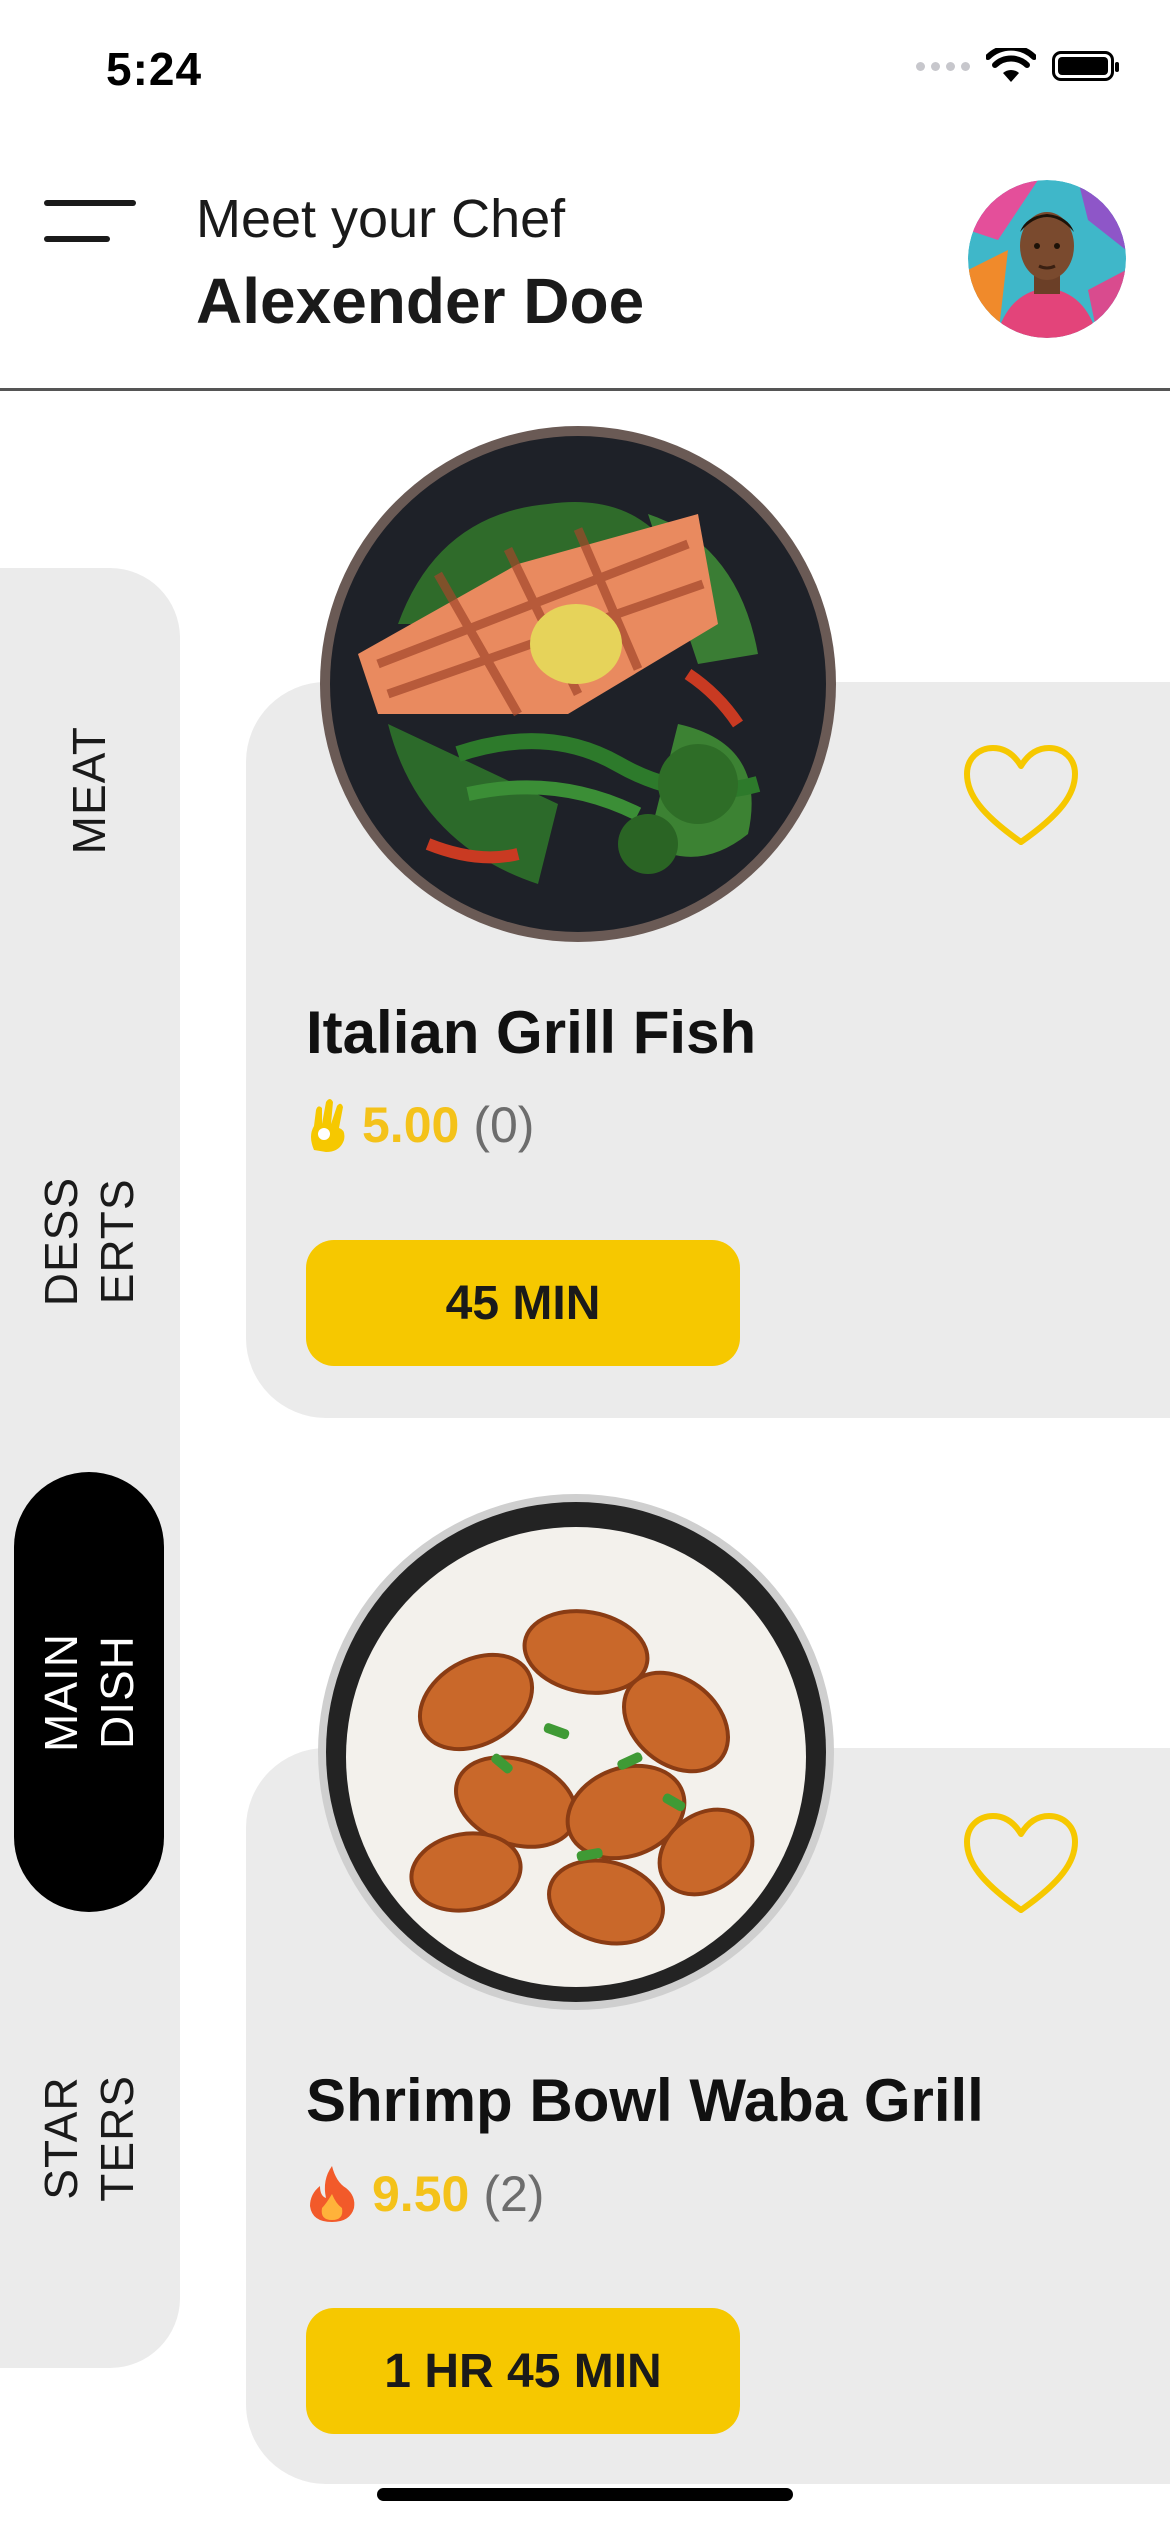 The height and width of the screenshot is (2532, 1170). Describe the element at coordinates (328, 1125) in the screenshot. I see `ok-hand-icon` at that location.